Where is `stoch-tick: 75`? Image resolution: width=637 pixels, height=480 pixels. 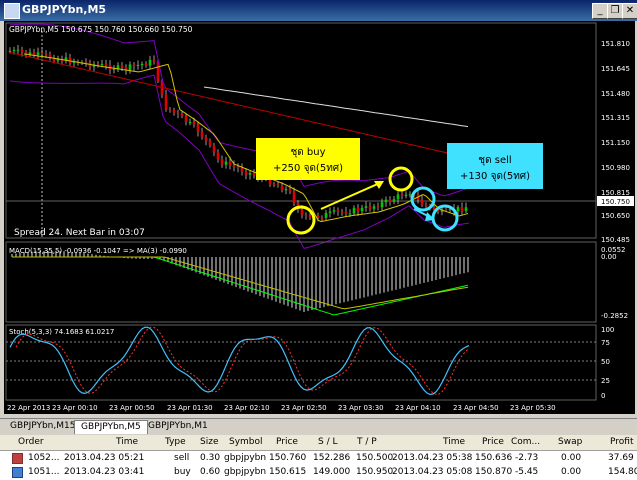 stoch-tick: 75 is located at coordinates (605, 343).